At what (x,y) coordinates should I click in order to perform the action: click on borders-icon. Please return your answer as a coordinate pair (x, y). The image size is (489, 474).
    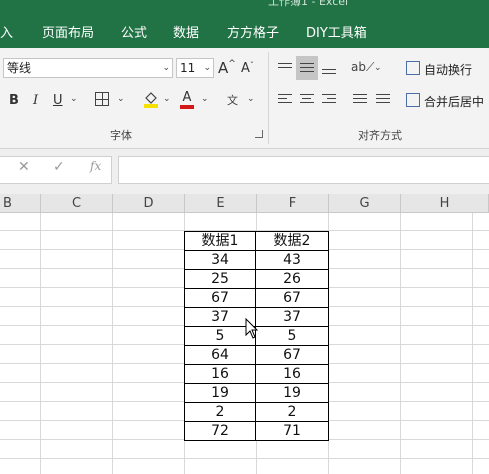
    Looking at the image, I should click on (102, 99).